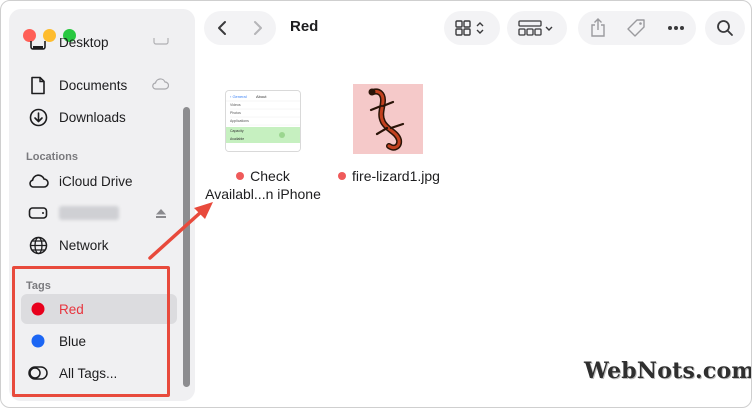 Image resolution: width=752 pixels, height=408 pixels. I want to click on sidebar-item-label: Network, so click(84, 245).